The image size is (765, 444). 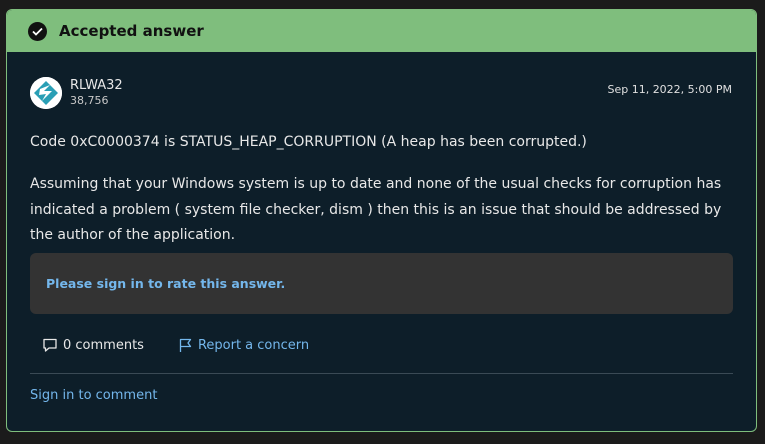 What do you see at coordinates (89, 100) in the screenshot?
I see `author-reputation: 38,756` at bounding box center [89, 100].